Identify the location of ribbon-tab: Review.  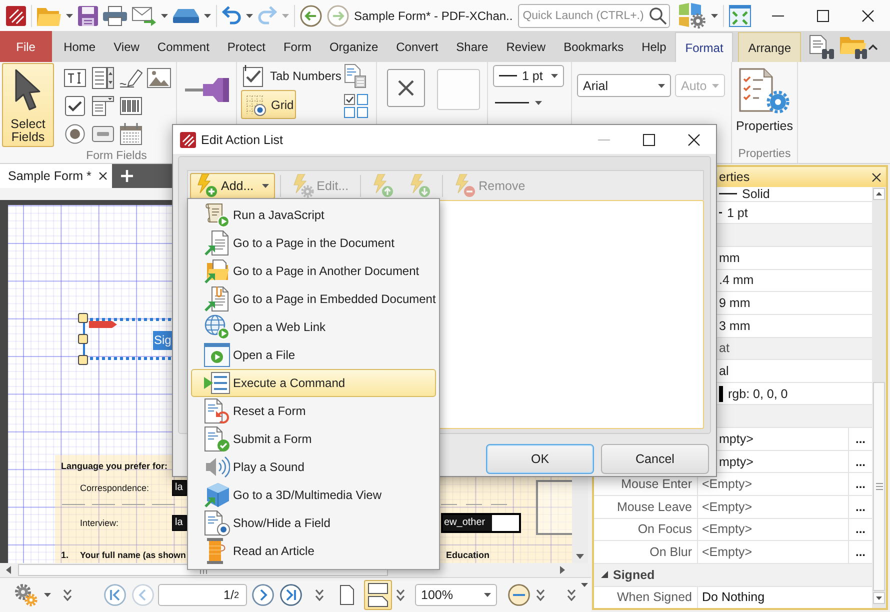
(526, 46).